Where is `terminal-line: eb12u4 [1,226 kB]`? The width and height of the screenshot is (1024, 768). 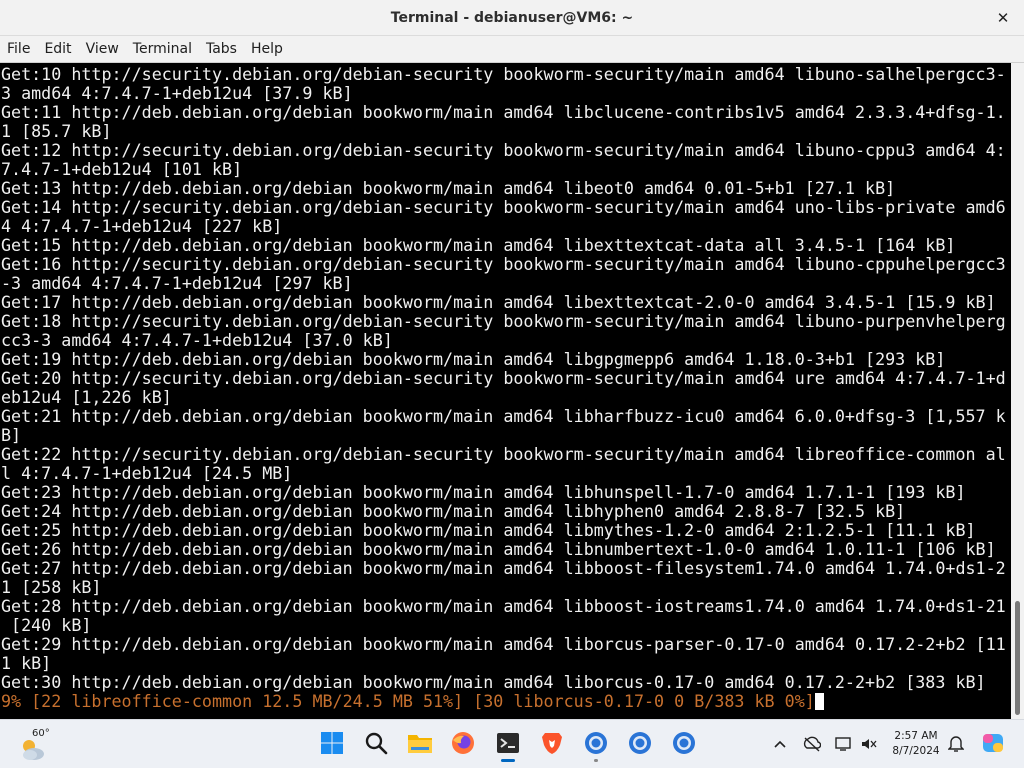
terminal-line: eb12u4 [1,226 kB] is located at coordinates (86, 397).